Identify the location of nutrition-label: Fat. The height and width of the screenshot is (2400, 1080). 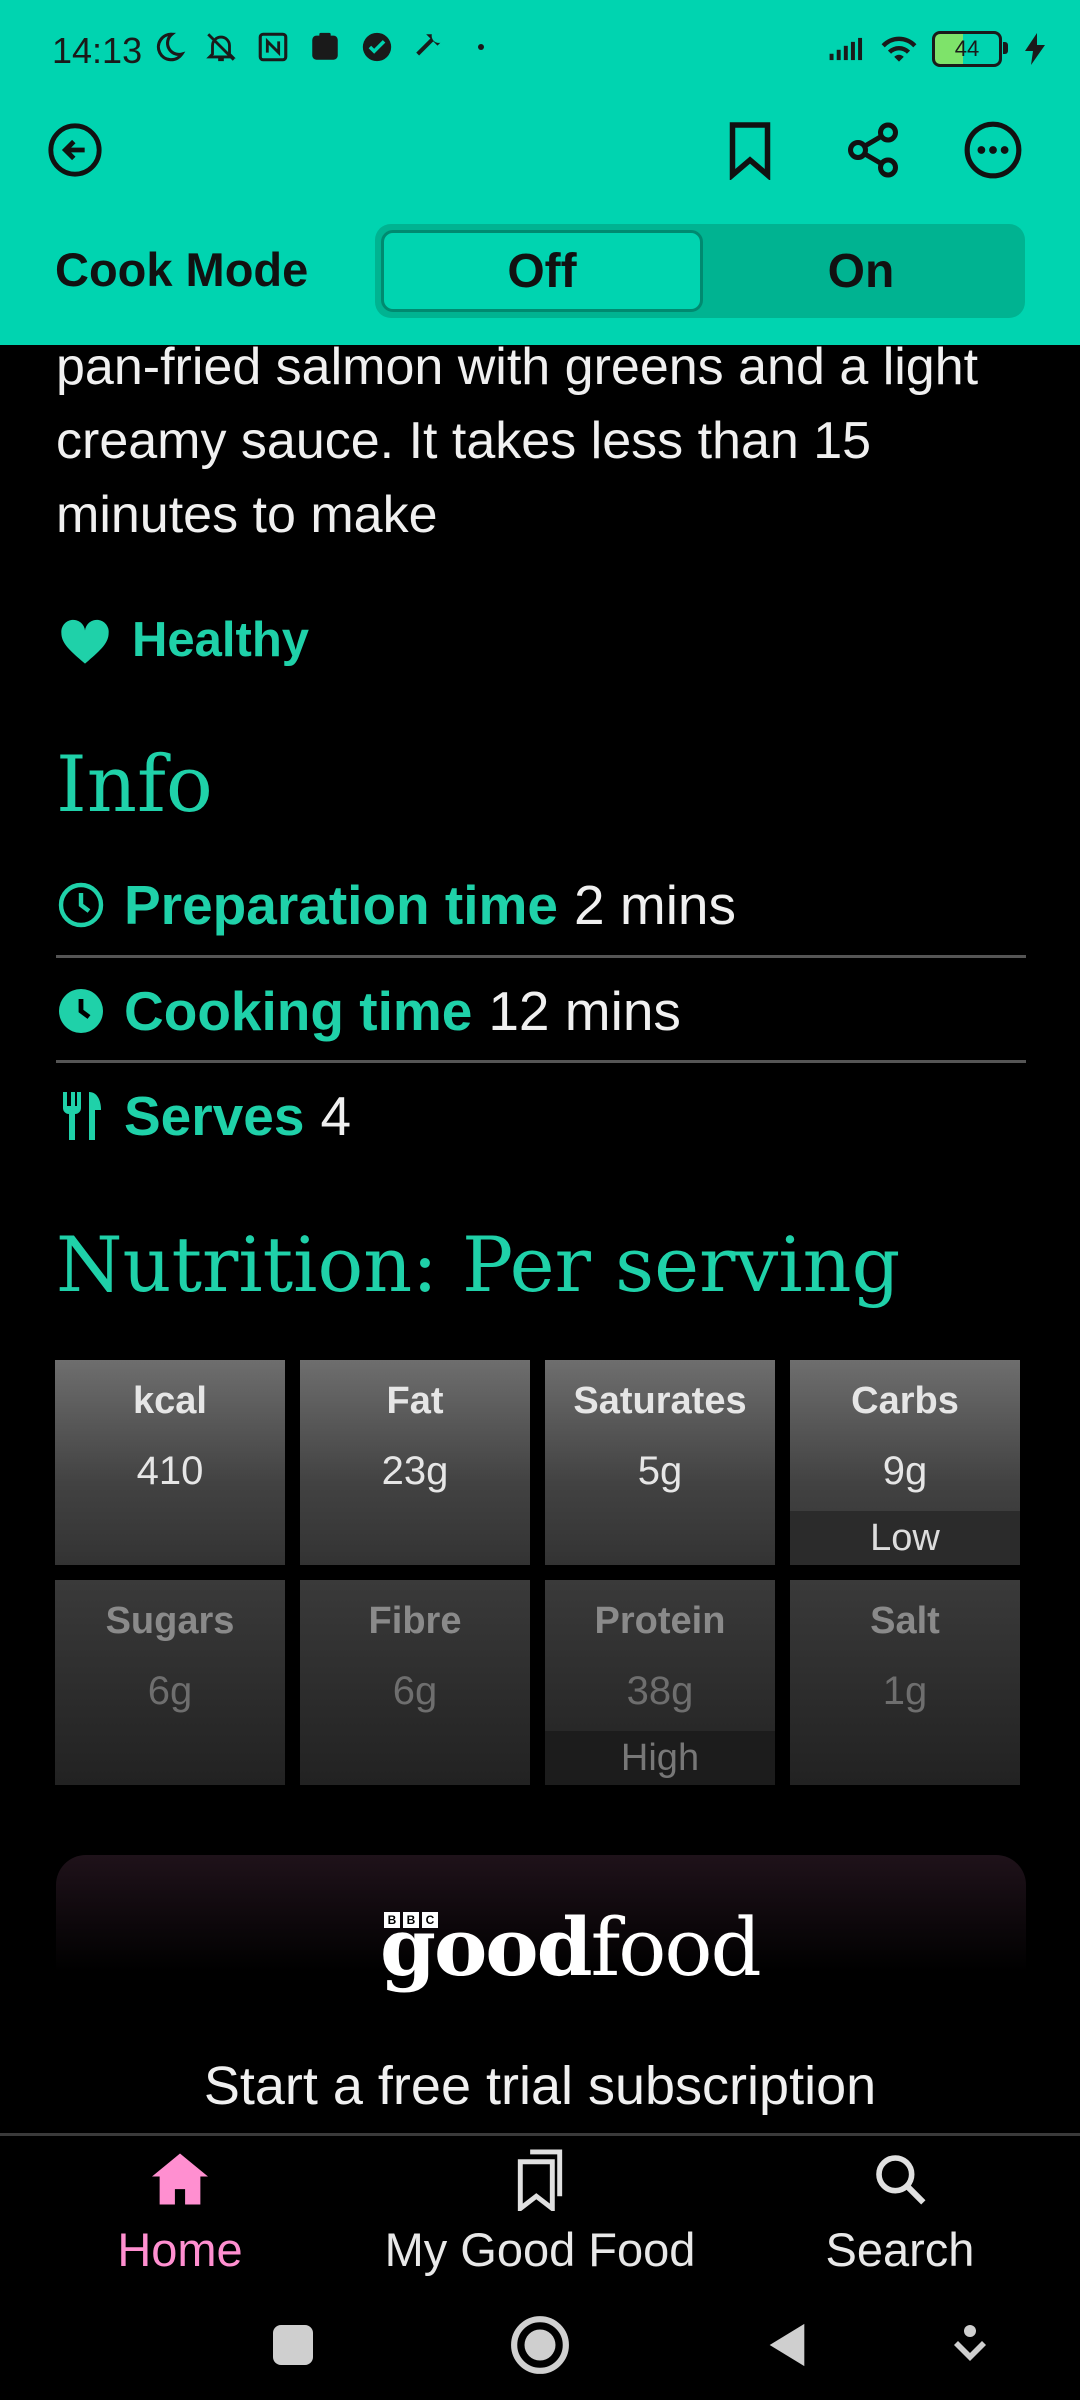
(415, 1401).